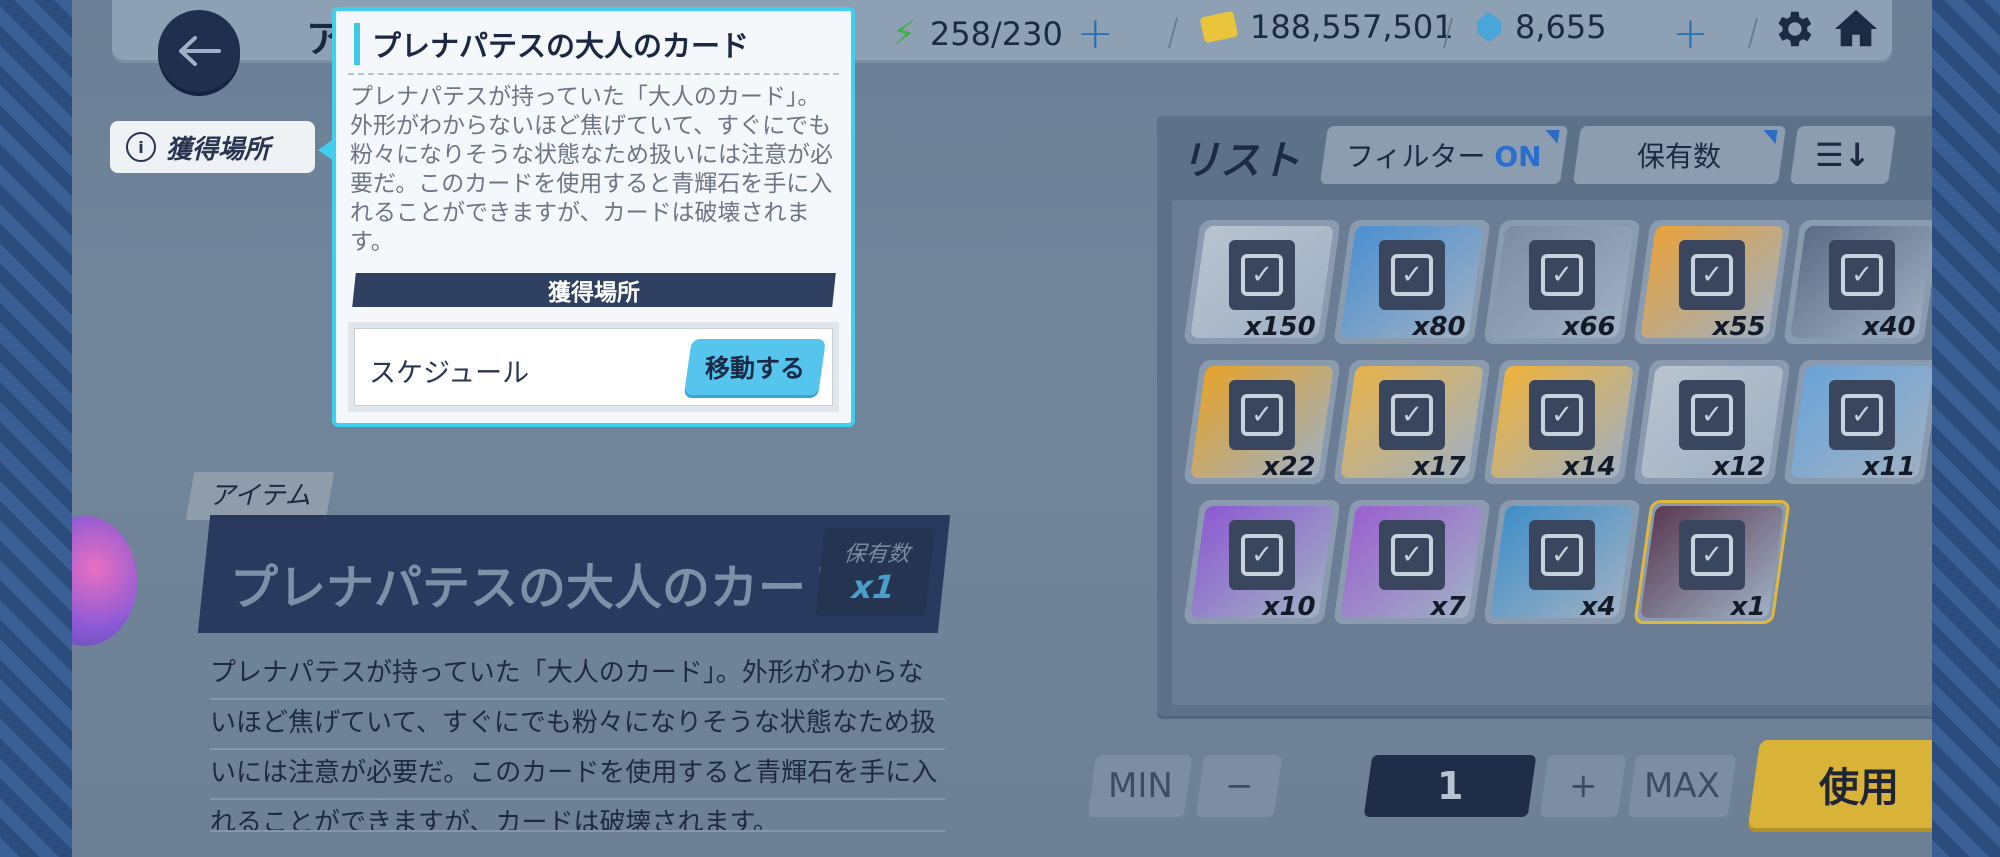  I want to click on settings-button, so click(1793, 29).